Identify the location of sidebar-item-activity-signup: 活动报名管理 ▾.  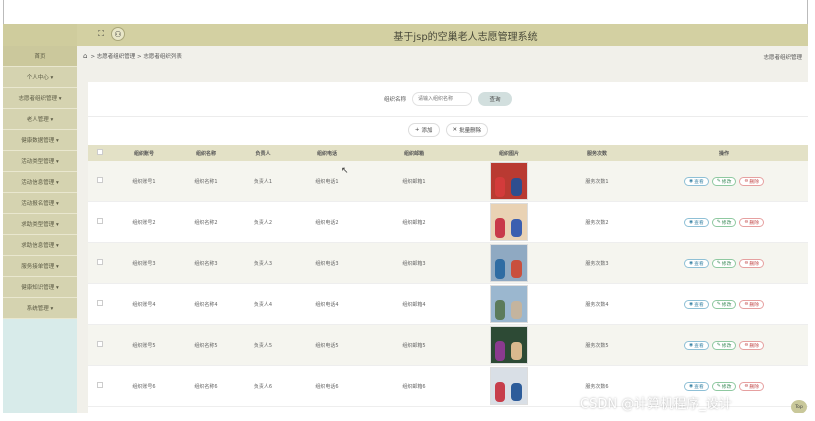
(40, 203).